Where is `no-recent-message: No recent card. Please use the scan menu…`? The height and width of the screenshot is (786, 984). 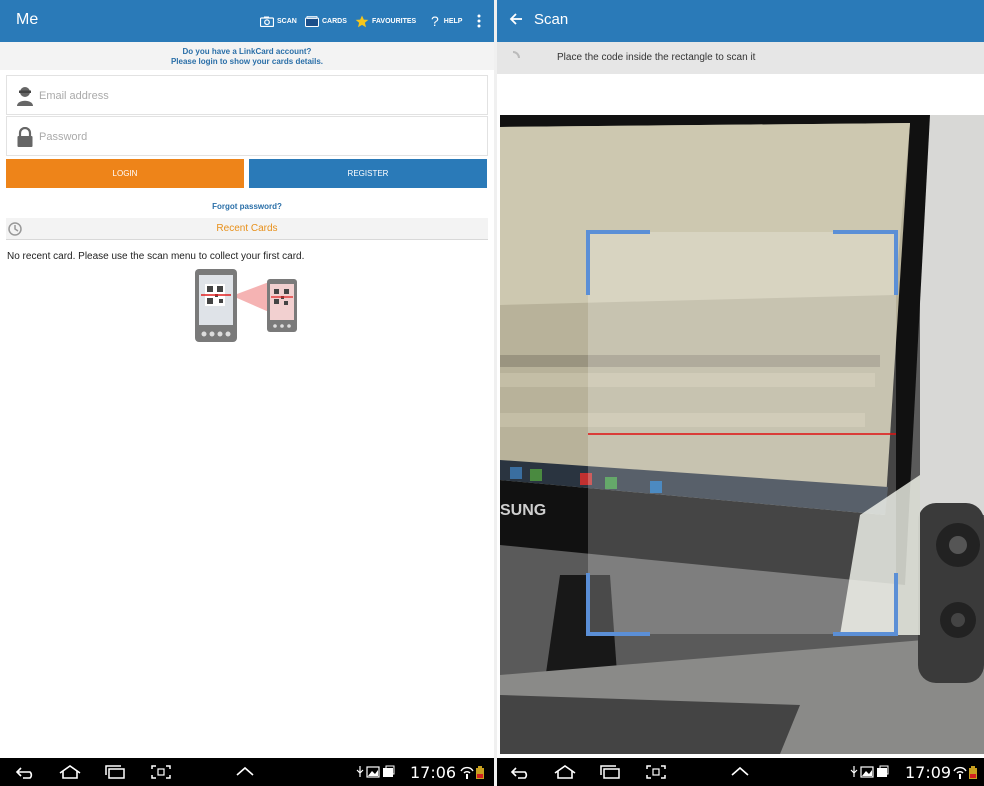
no-recent-message: No recent card. Please use the scan menu… is located at coordinates (156, 256).